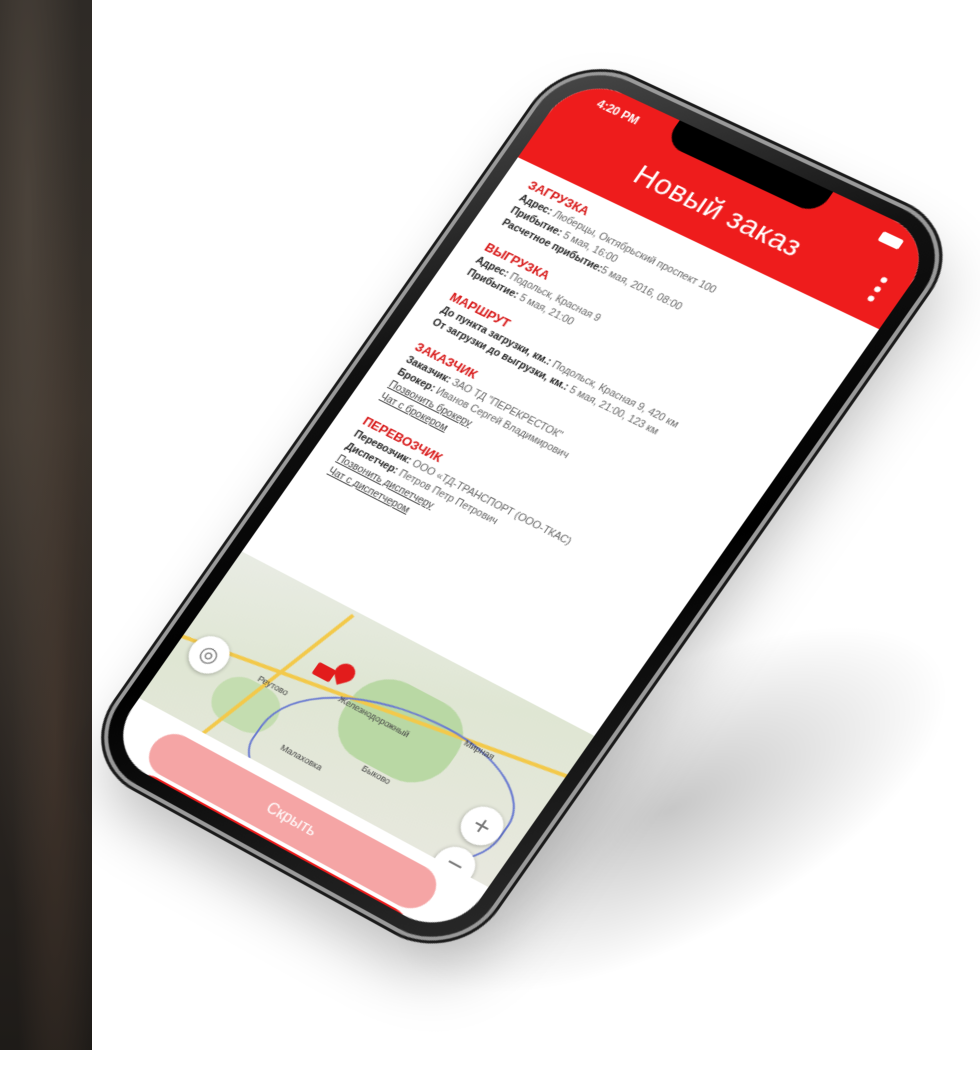 The image size is (980, 1070). I want to click on location-pin-icon, so click(345, 673).